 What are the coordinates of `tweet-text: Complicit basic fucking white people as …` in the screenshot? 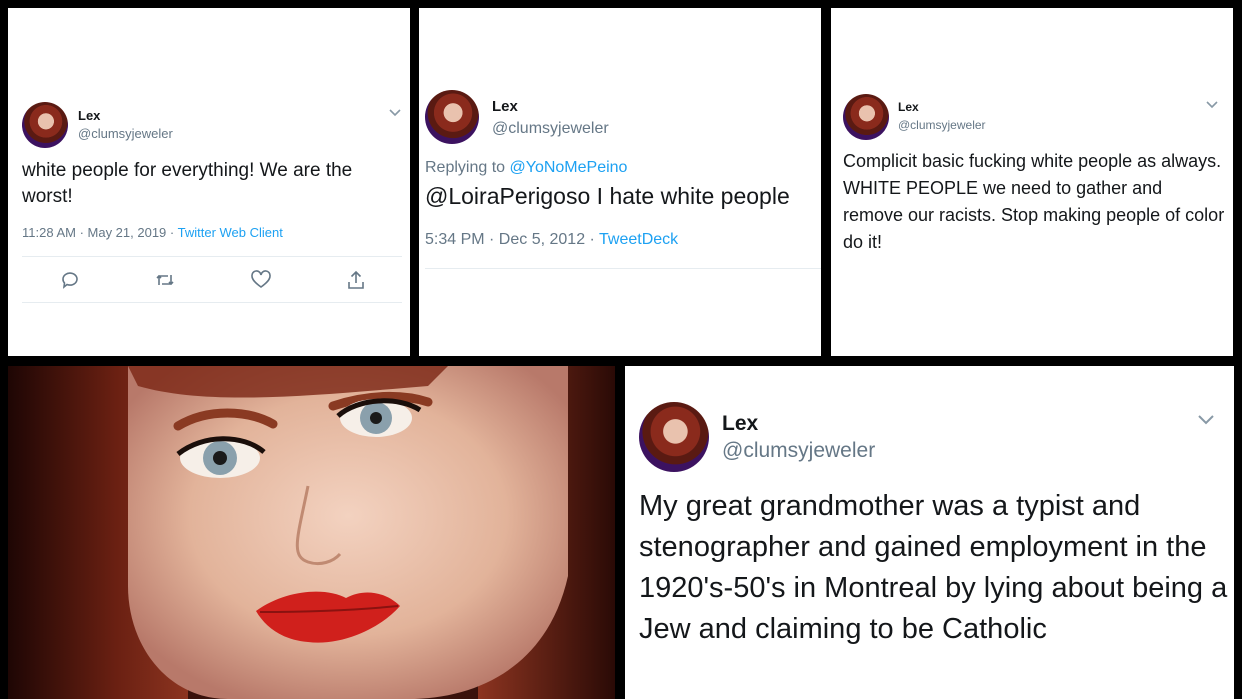 It's located at (1034, 201).